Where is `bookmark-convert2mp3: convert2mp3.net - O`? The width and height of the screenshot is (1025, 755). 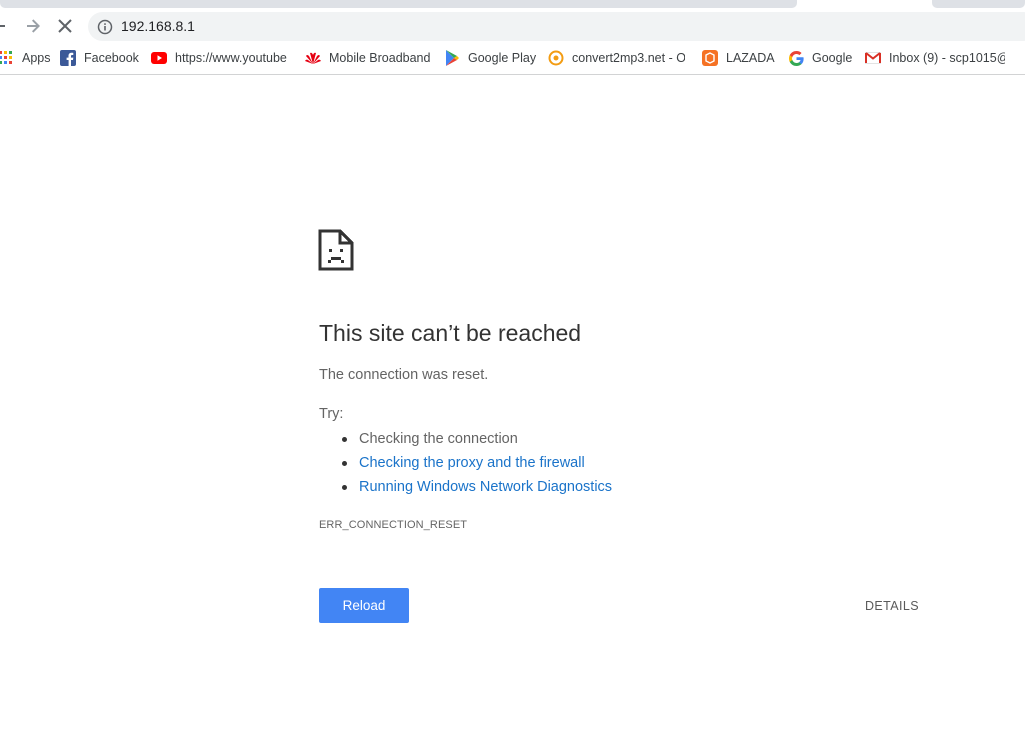
bookmark-convert2mp3: convert2mp3.net - O is located at coordinates (616, 58).